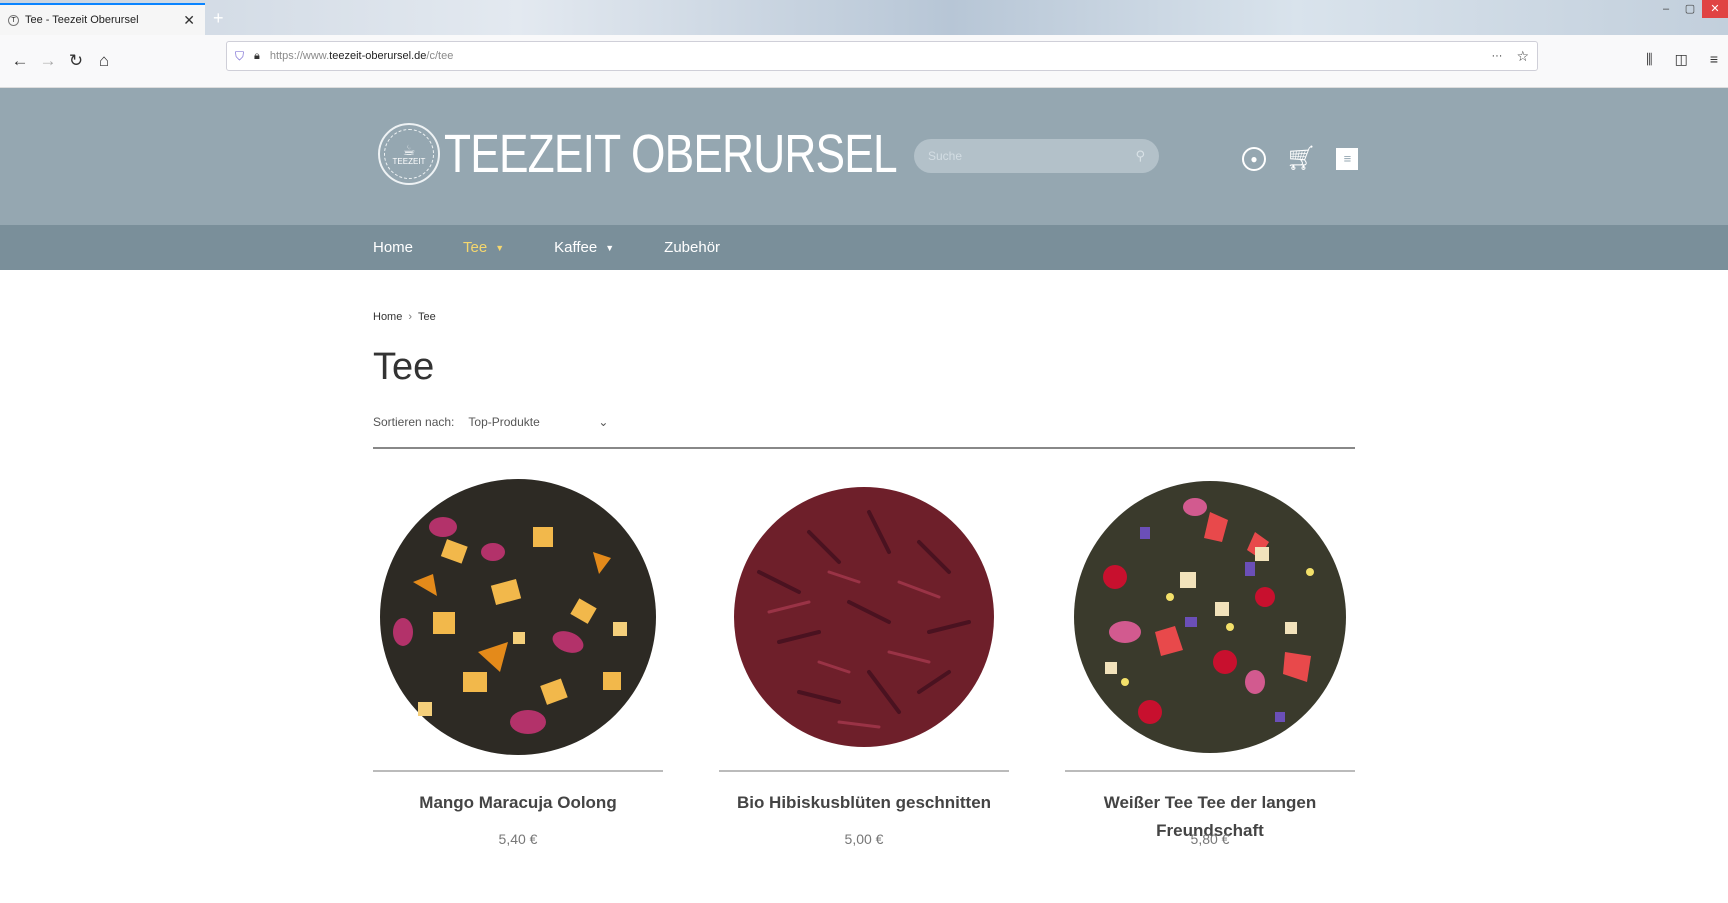 The image size is (1728, 903). I want to click on nav-item-home: Home, so click(393, 247).